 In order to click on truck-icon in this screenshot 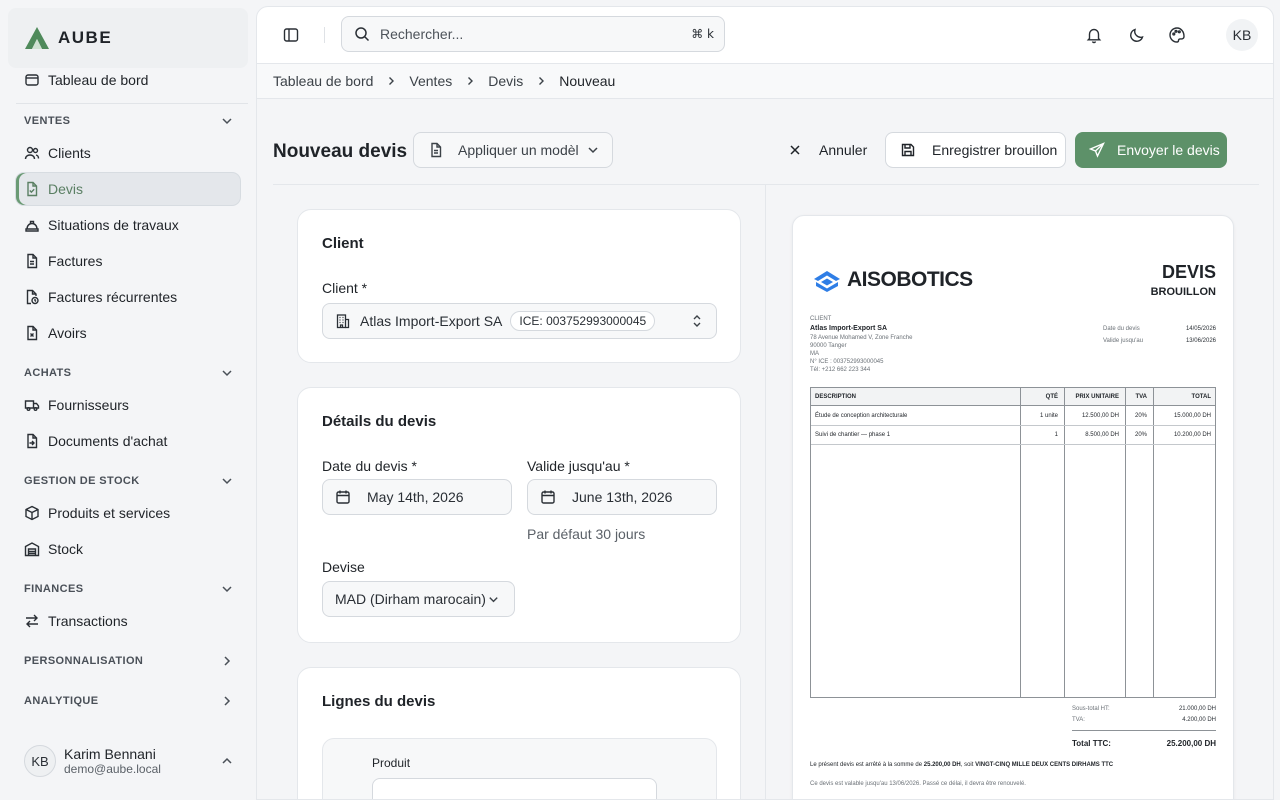, I will do `click(32, 405)`.